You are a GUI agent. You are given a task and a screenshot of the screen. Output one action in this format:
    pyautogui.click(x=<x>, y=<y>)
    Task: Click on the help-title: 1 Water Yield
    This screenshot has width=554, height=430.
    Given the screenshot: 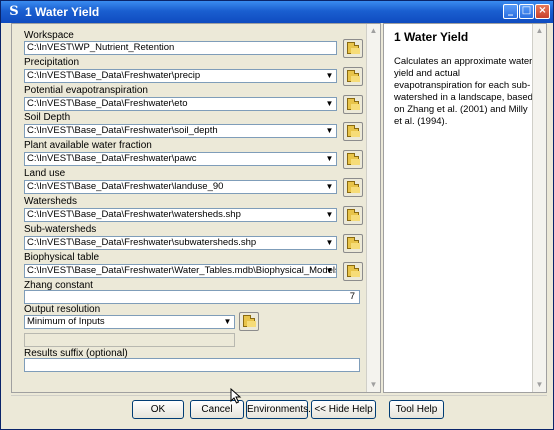 What is the action you would take?
    pyautogui.click(x=431, y=37)
    